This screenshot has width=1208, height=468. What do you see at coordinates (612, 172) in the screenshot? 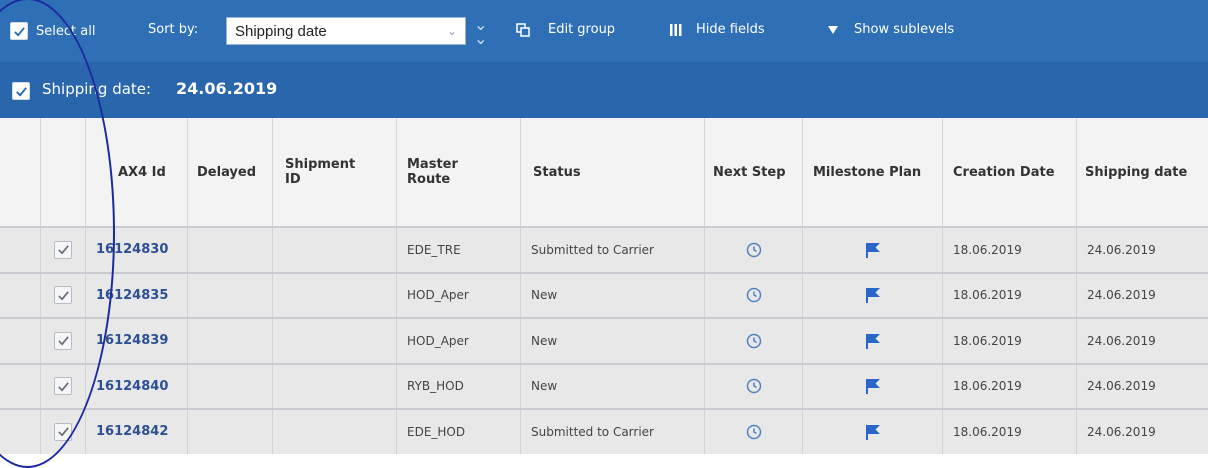
I see `col-status: Status` at bounding box center [612, 172].